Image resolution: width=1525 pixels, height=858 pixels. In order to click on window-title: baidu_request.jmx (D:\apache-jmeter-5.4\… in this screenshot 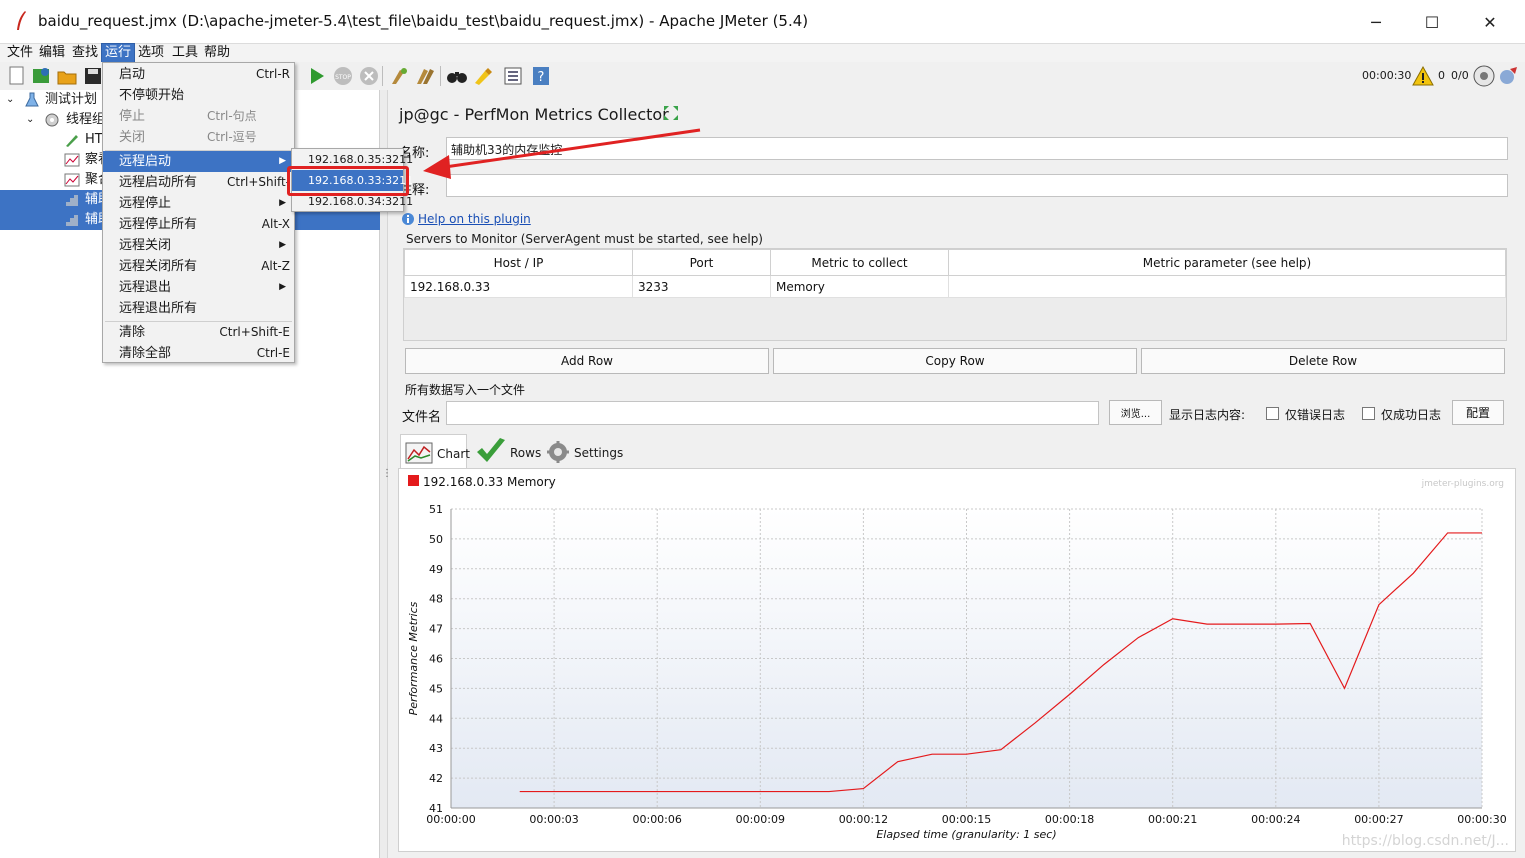, I will do `click(423, 21)`.